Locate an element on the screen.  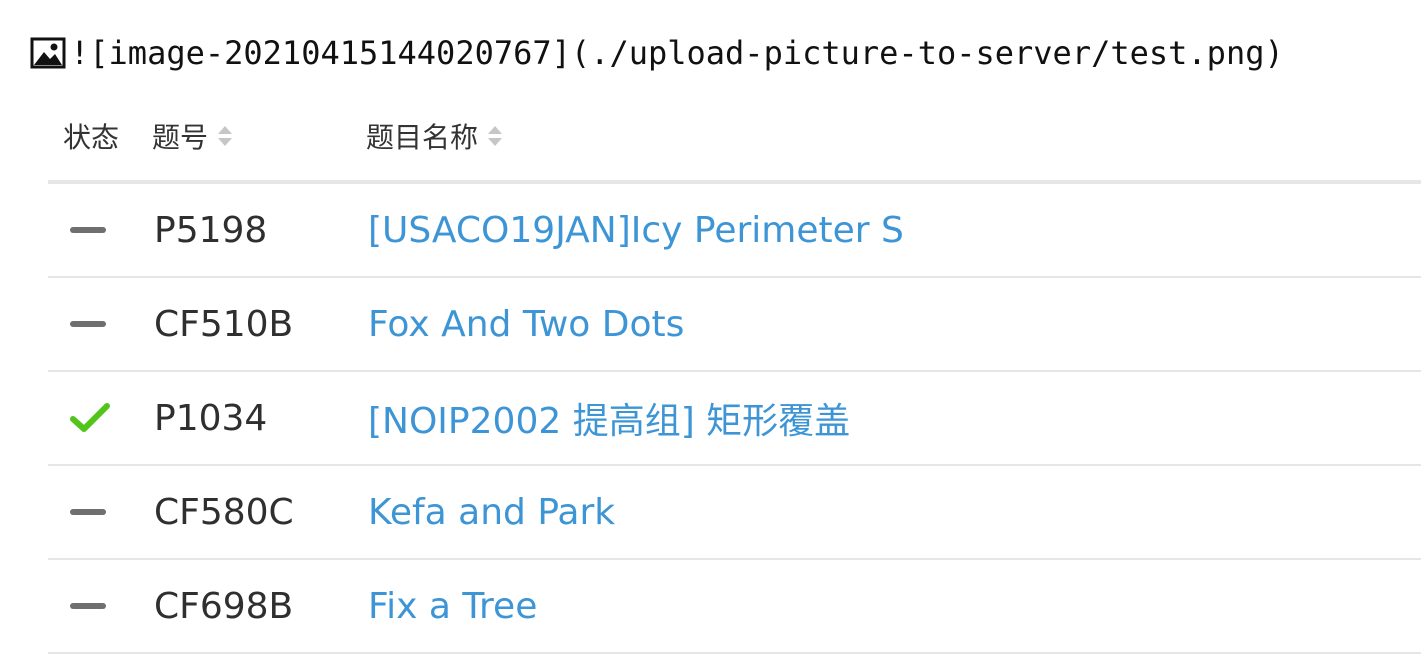
header-status-label: 状态 is located at coordinates (91, 137).